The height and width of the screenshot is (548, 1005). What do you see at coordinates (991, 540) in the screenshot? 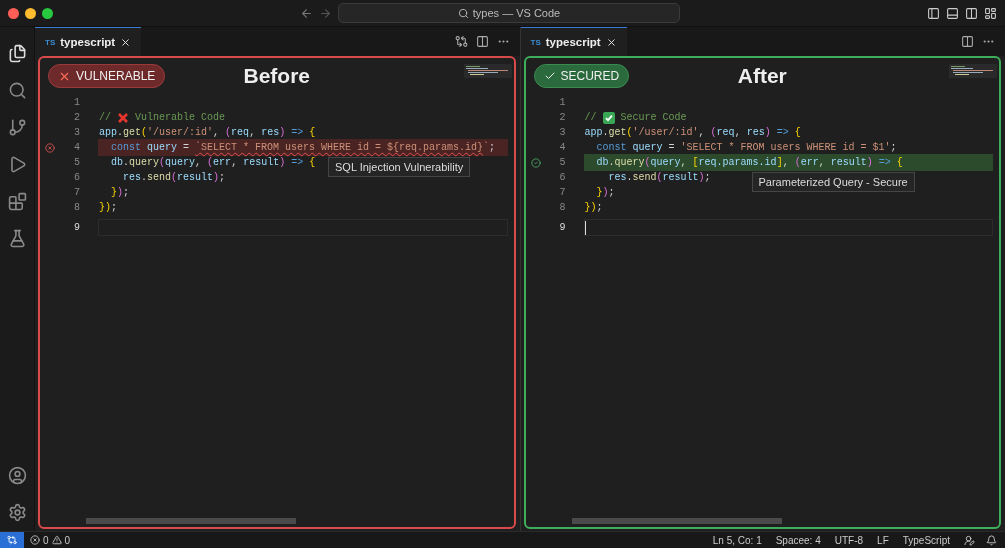
I see `notifications-icon` at bounding box center [991, 540].